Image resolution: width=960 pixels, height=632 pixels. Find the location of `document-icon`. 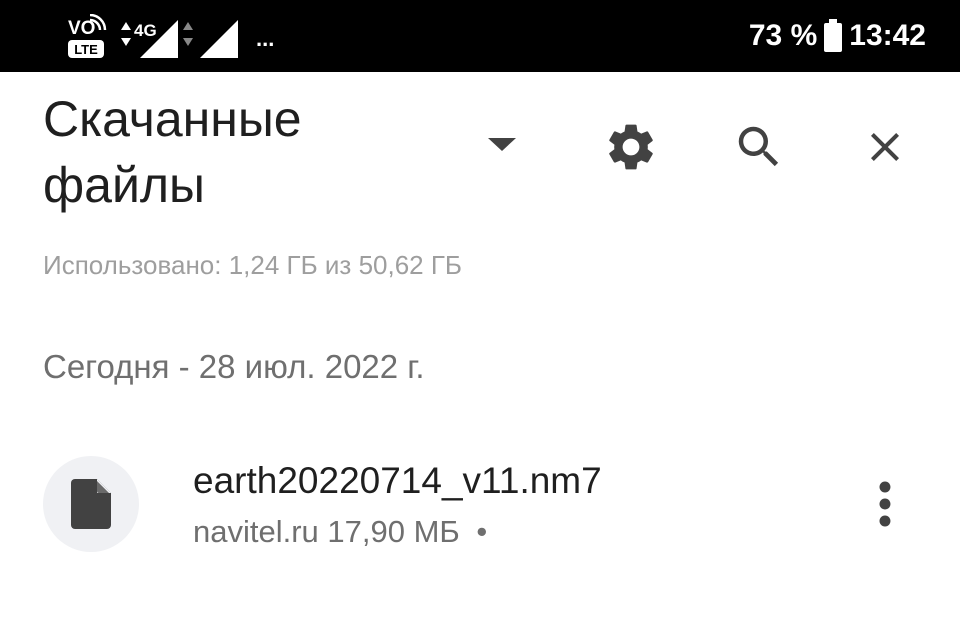

document-icon is located at coordinates (91, 504).